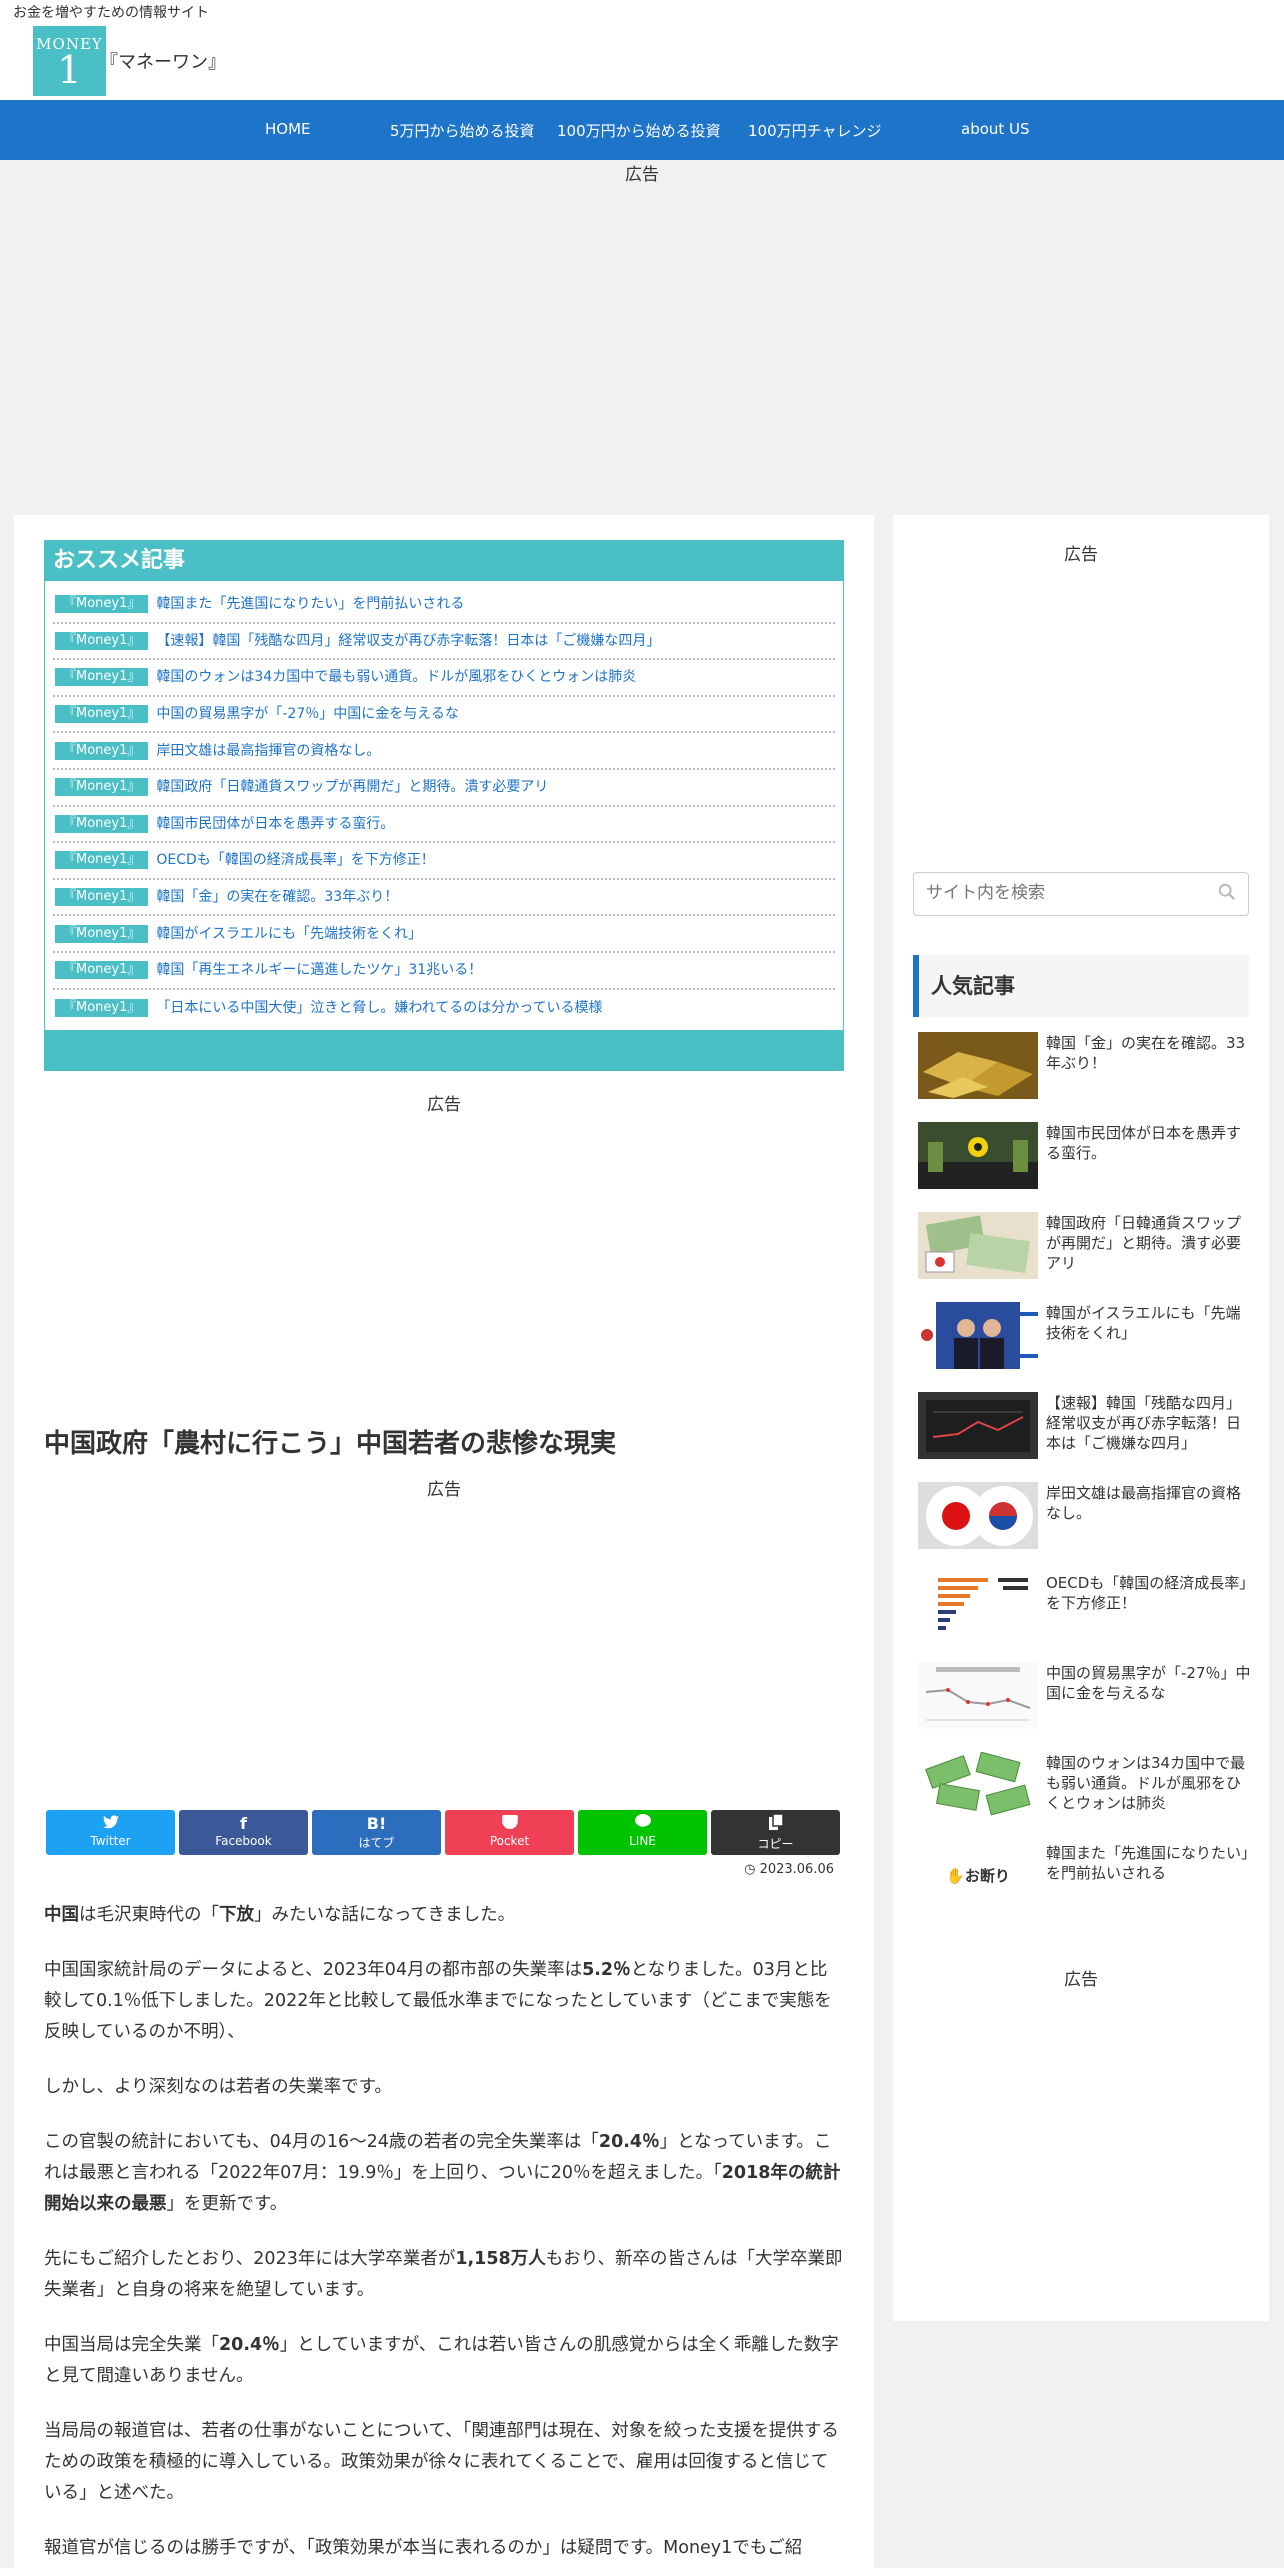  Describe the element at coordinates (1150, 1797) in the screenshot. I see `popular-title: 韓国のウォンは34カ国中で最も弱い通貨。ドルが風邪をひくとウォンは肺炎` at that location.